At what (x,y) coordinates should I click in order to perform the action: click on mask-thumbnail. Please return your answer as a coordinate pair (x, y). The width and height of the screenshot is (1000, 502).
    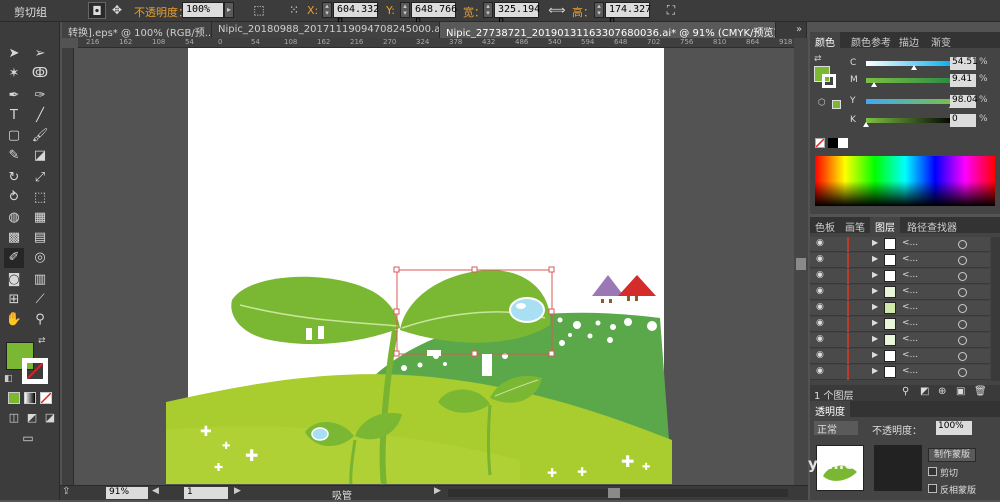
    Looking at the image, I should click on (898, 468).